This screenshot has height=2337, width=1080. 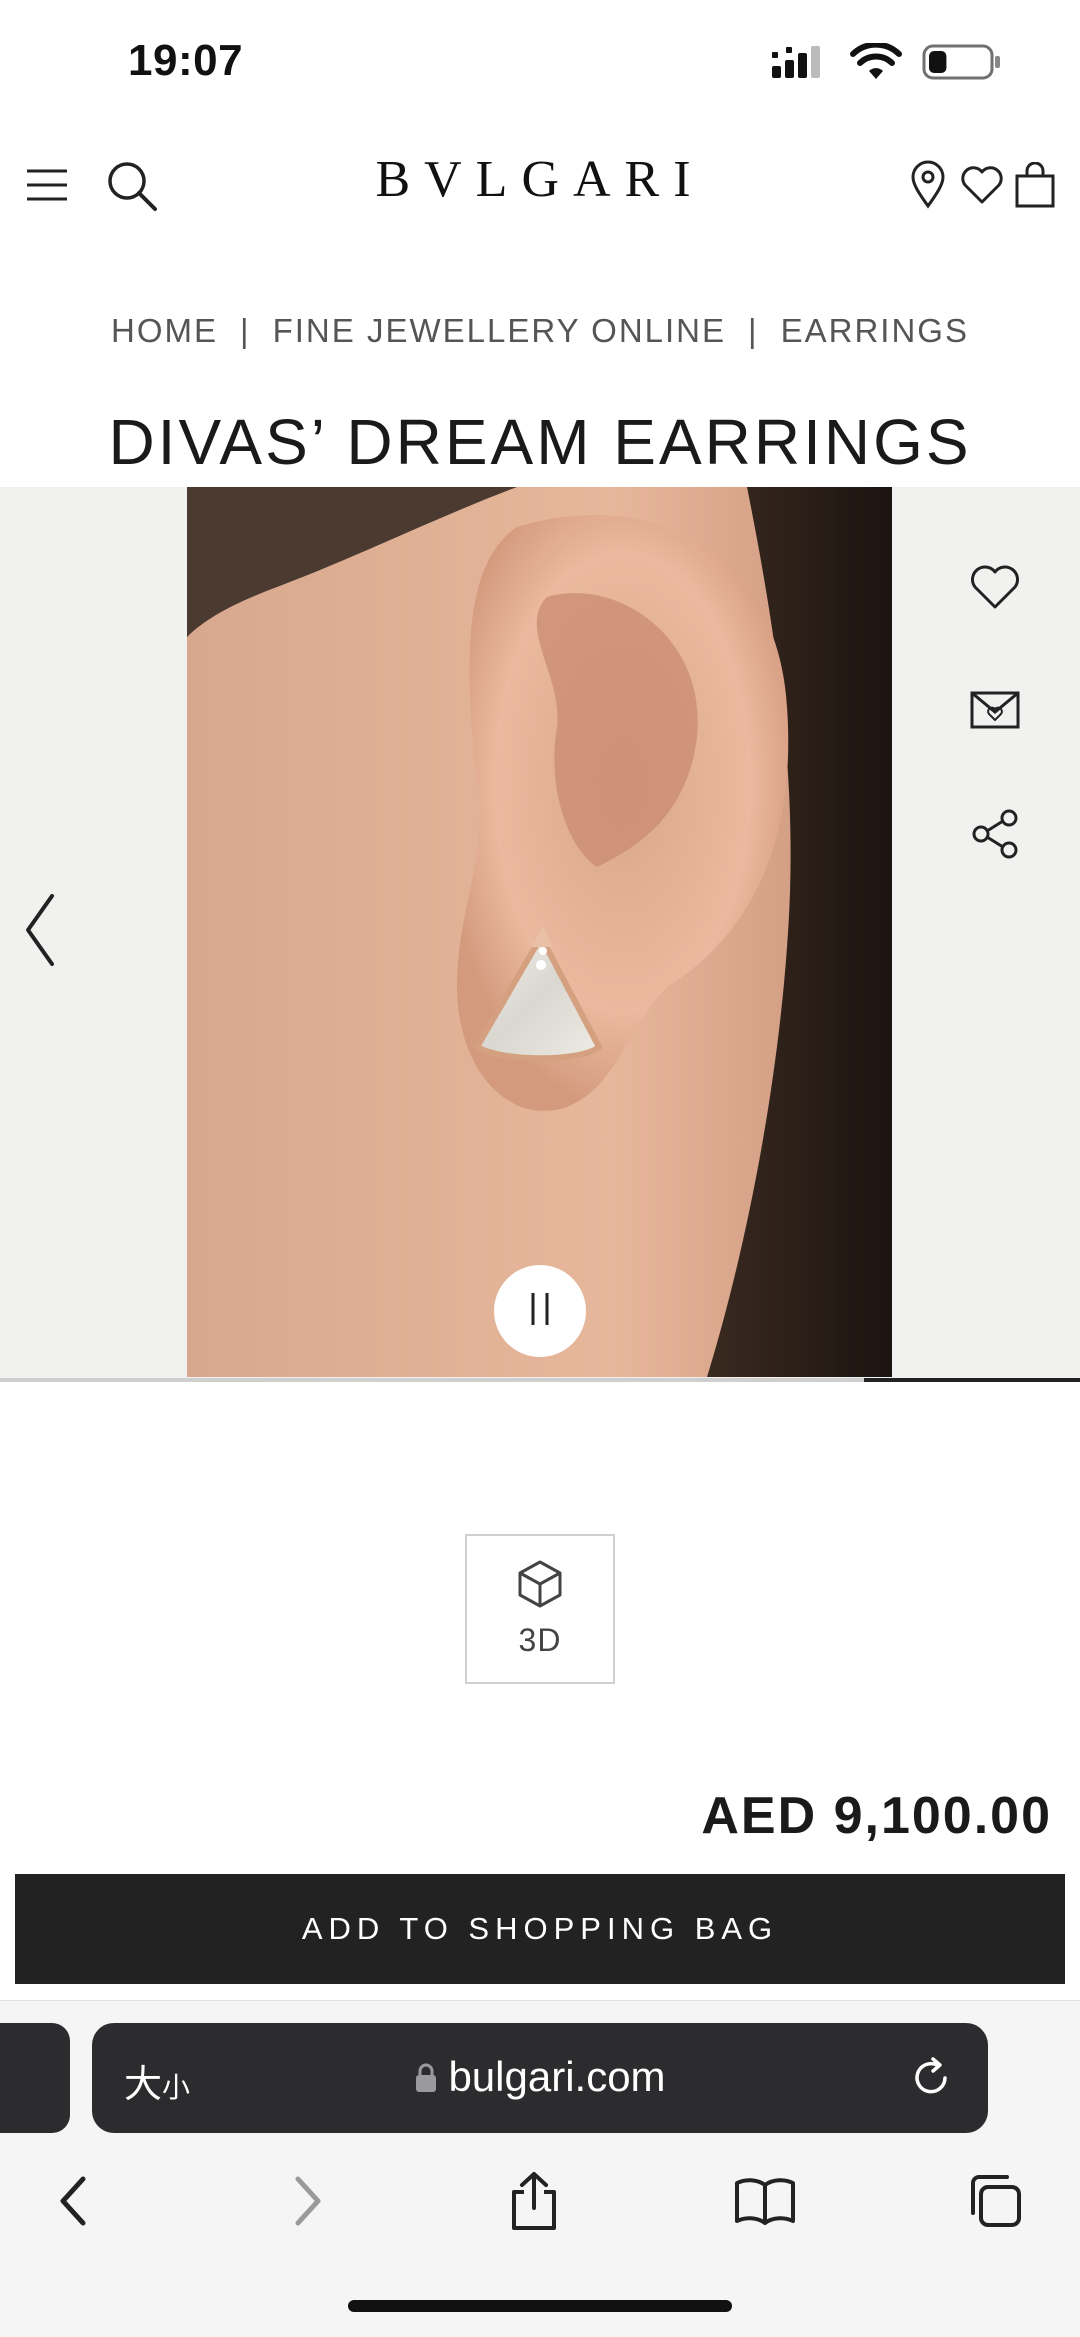 What do you see at coordinates (557, 2076) in the screenshot?
I see `url-text: bulgari.com` at bounding box center [557, 2076].